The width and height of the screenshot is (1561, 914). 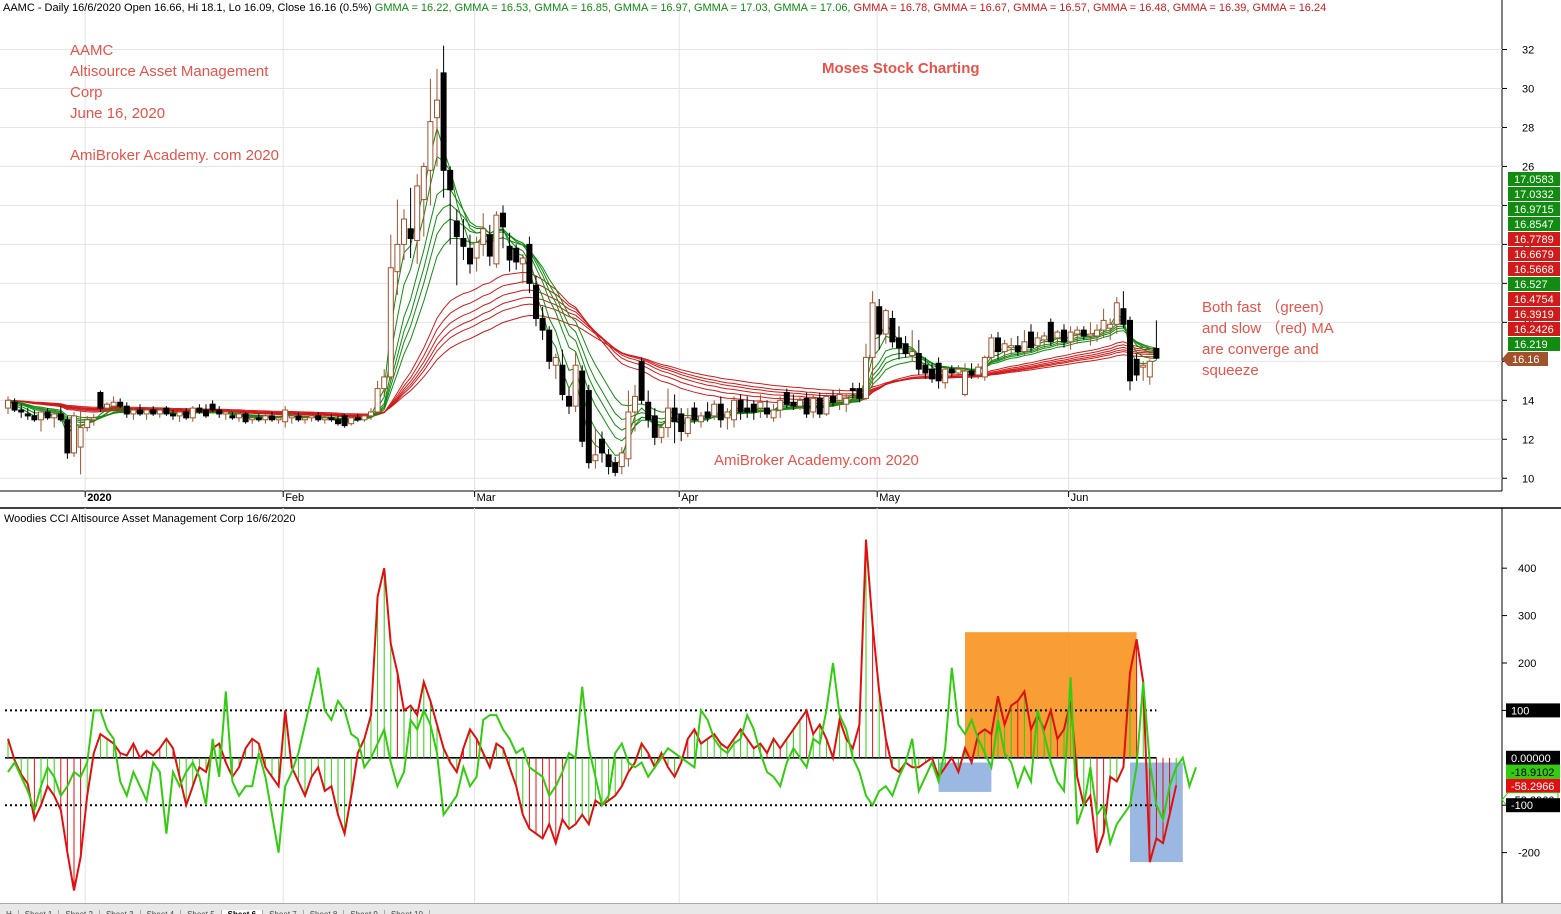 What do you see at coordinates (201, 912) in the screenshot?
I see `sheet-tab: Sheet 5` at bounding box center [201, 912].